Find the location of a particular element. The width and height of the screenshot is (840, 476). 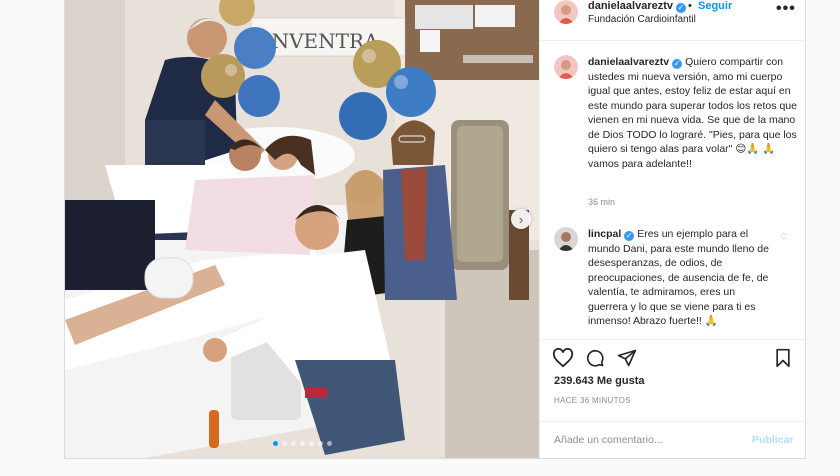

comment-time: 36 min is located at coordinates (601, 202).